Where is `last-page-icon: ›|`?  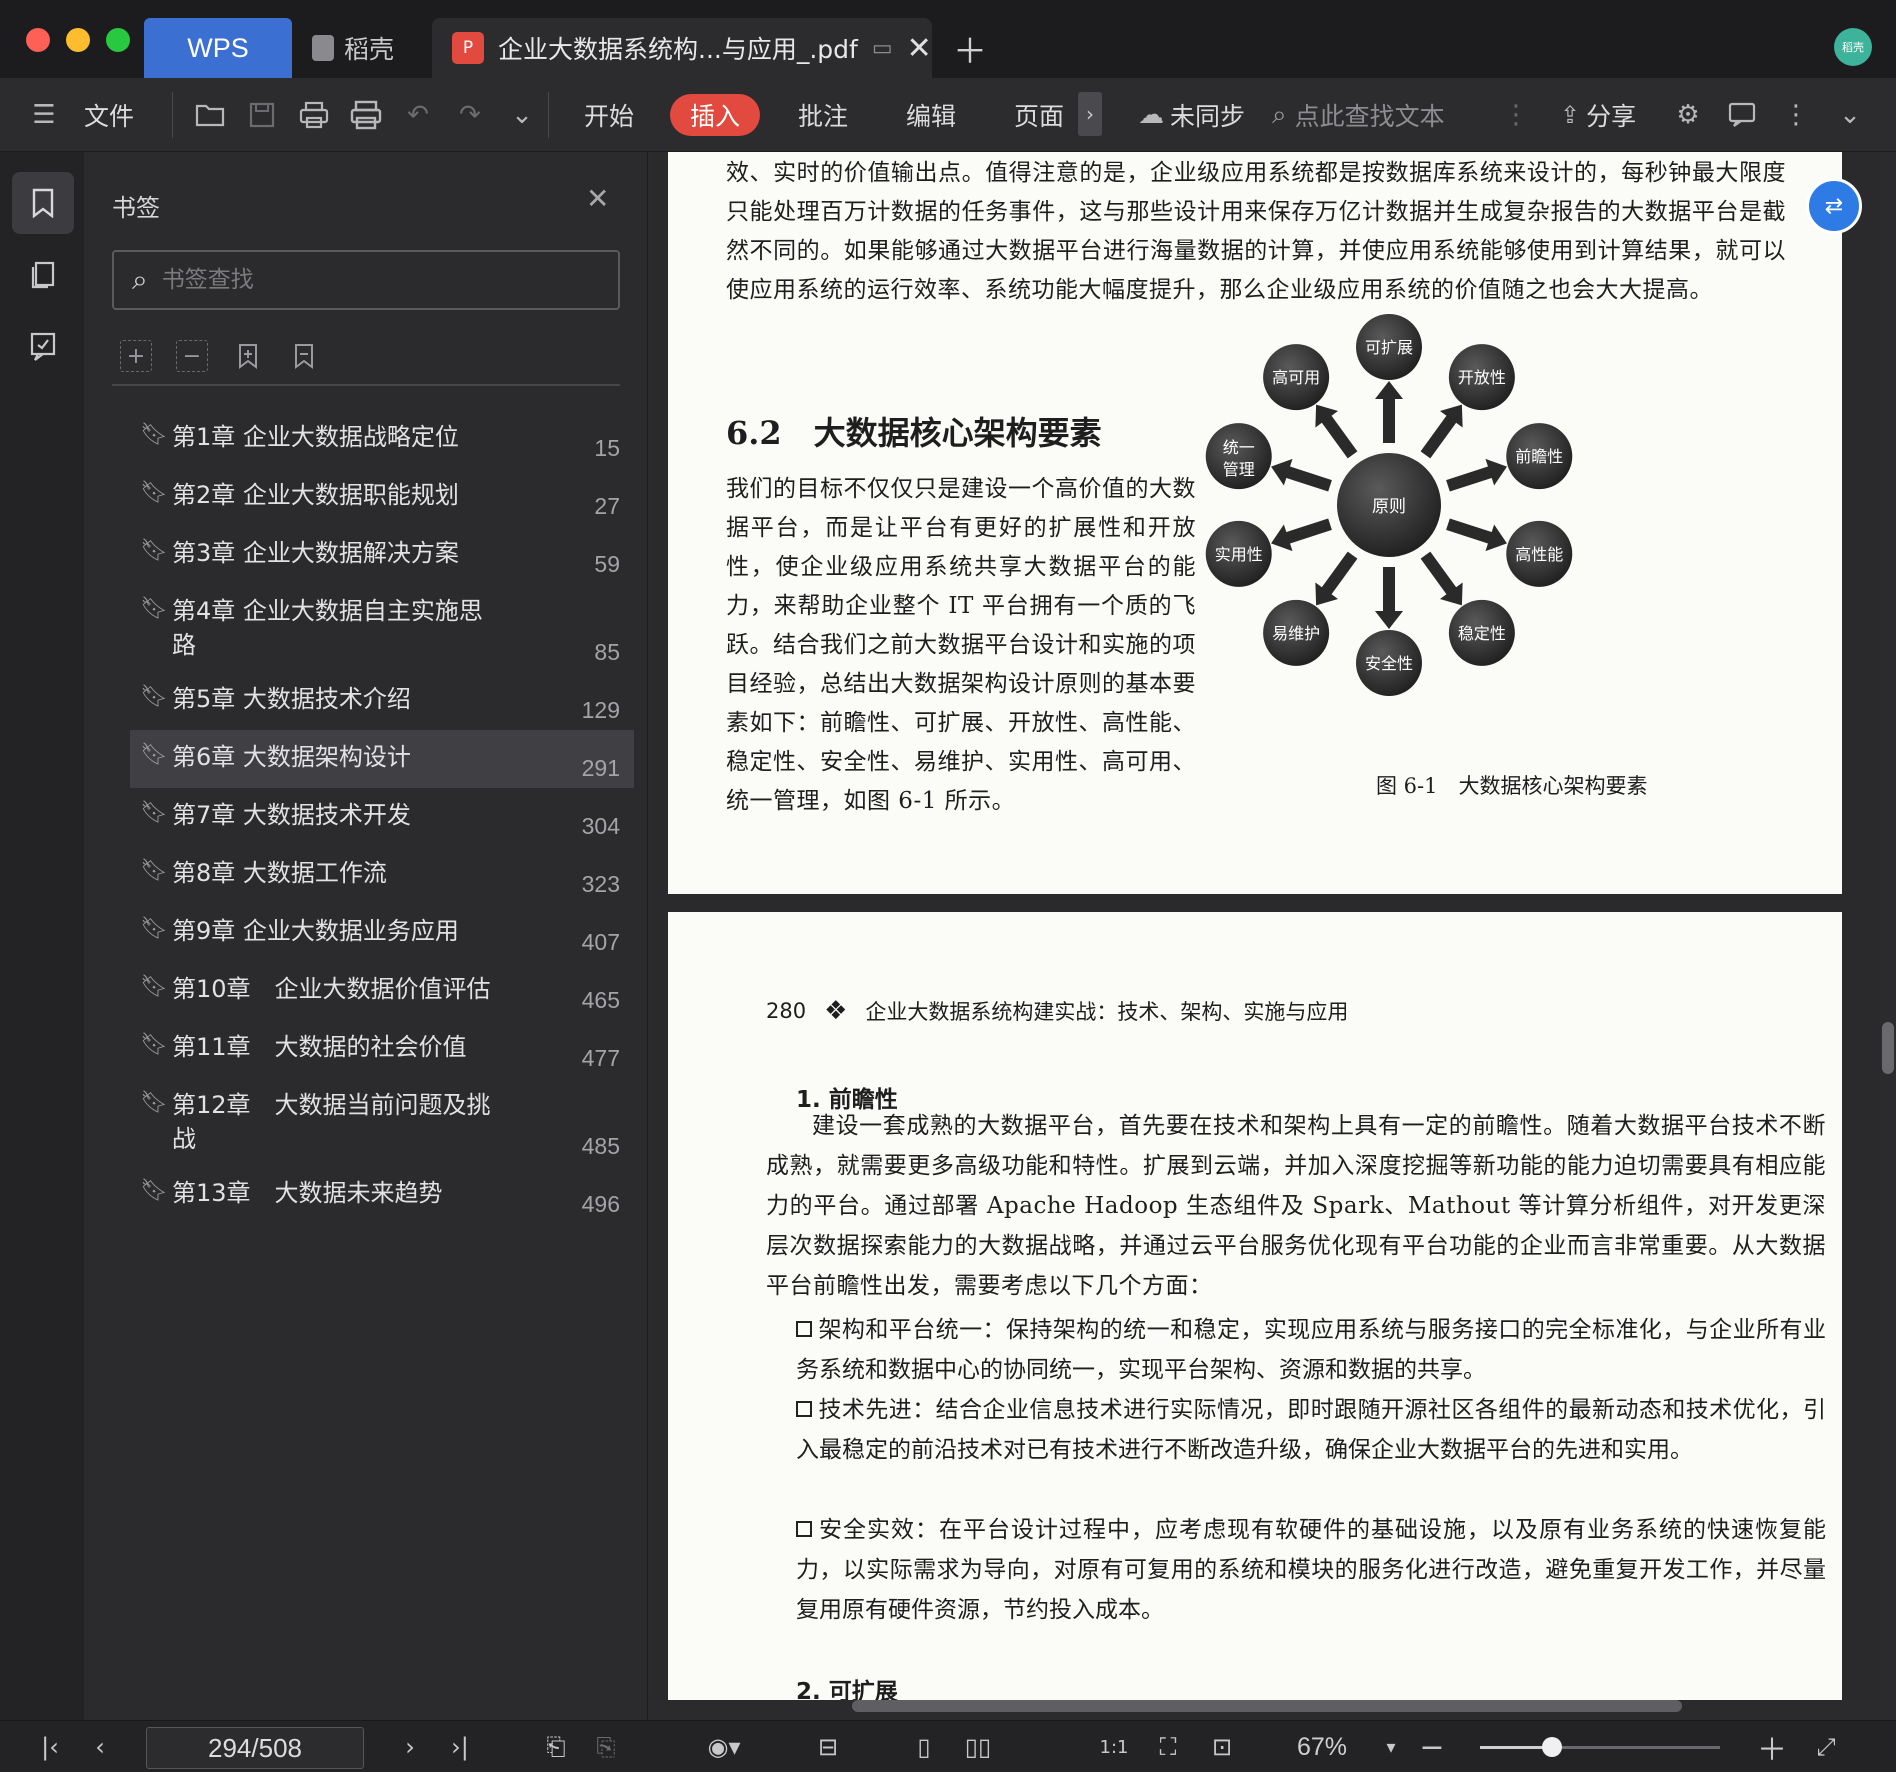 last-page-icon: ›| is located at coordinates (460, 1747).